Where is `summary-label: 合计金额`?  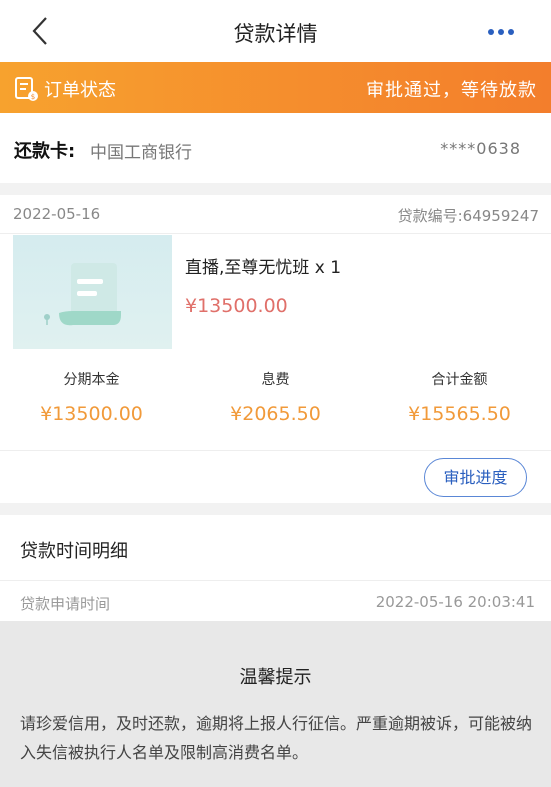 summary-label: 合计金额 is located at coordinates (459, 380).